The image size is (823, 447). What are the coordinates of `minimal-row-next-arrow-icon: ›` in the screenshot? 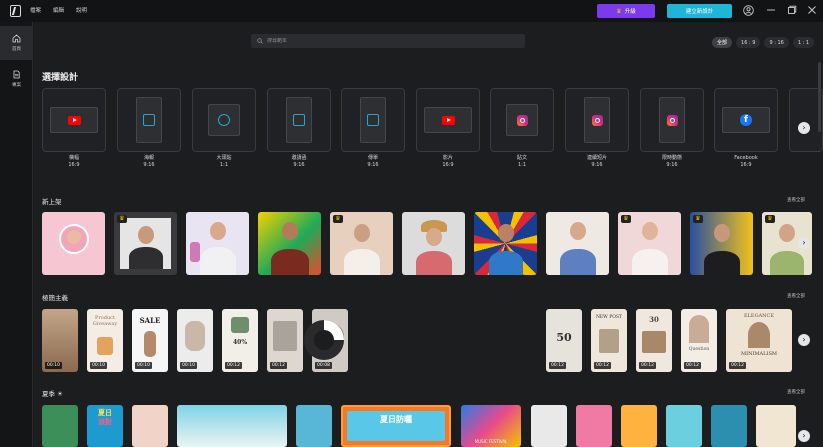 It's located at (804, 340).